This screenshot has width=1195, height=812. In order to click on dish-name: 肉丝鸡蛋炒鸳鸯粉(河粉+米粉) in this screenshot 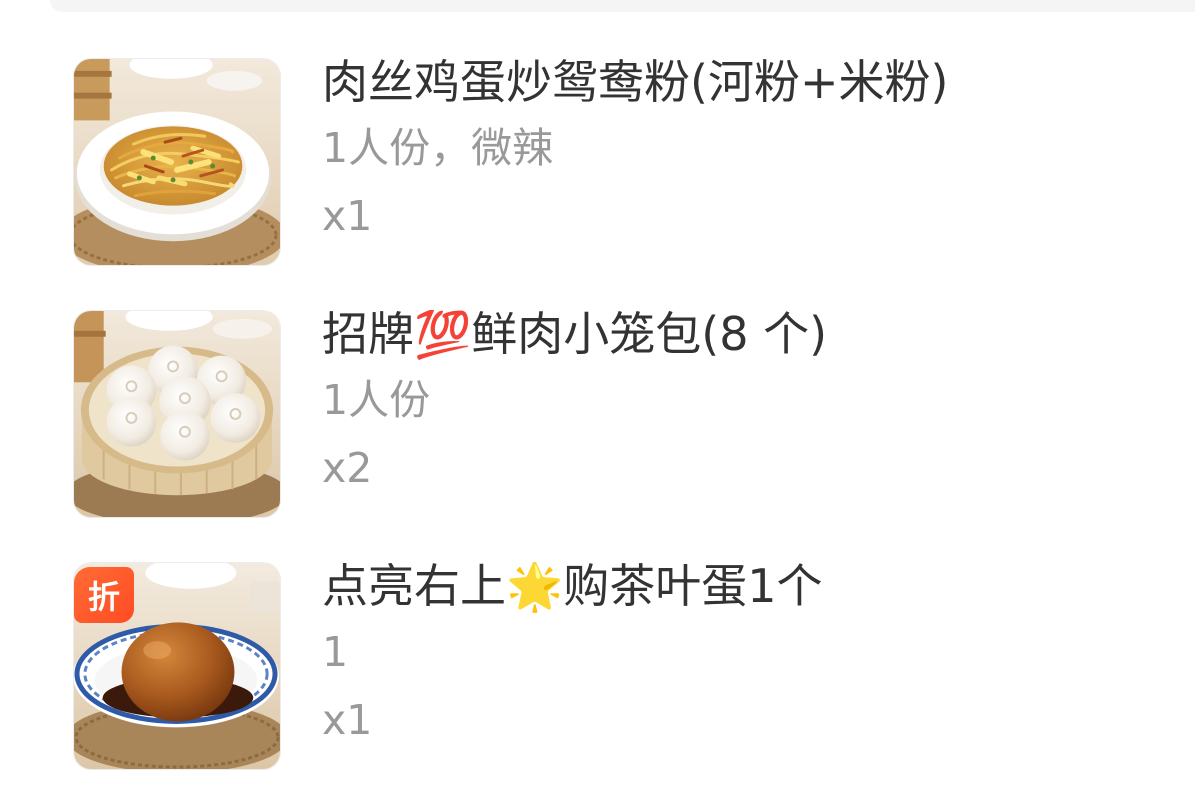, I will do `click(635, 83)`.